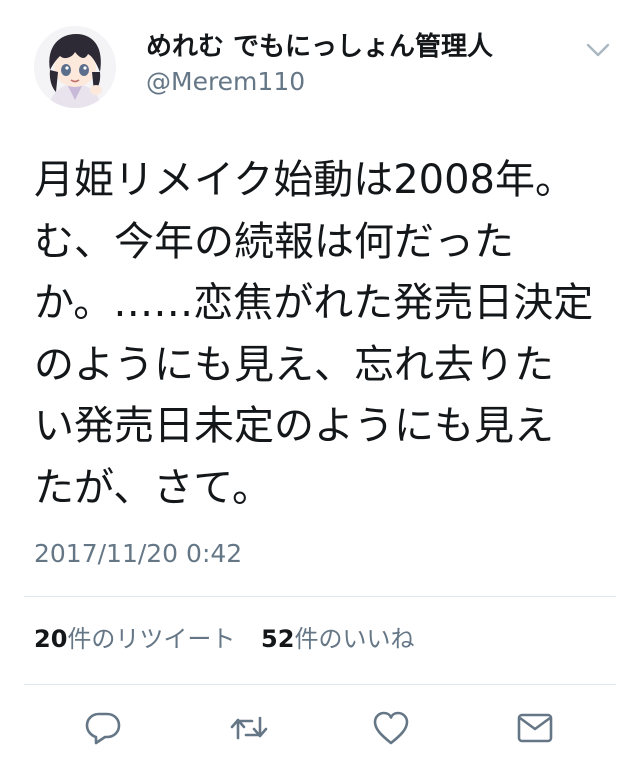  What do you see at coordinates (103, 728) in the screenshot?
I see `reply-icon` at bounding box center [103, 728].